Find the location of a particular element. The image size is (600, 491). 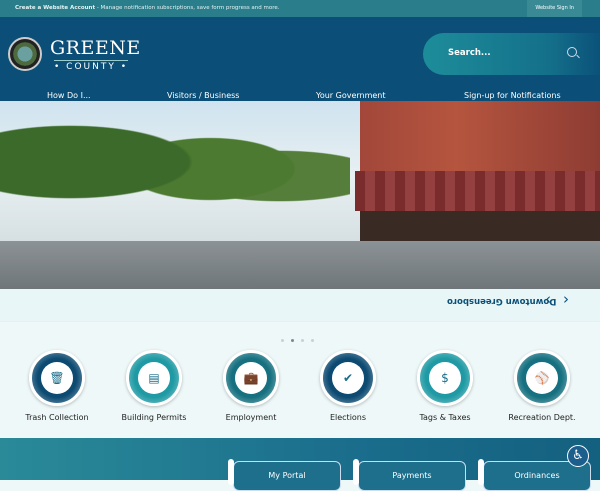

service-ring: 🗑 is located at coordinates (57, 378).